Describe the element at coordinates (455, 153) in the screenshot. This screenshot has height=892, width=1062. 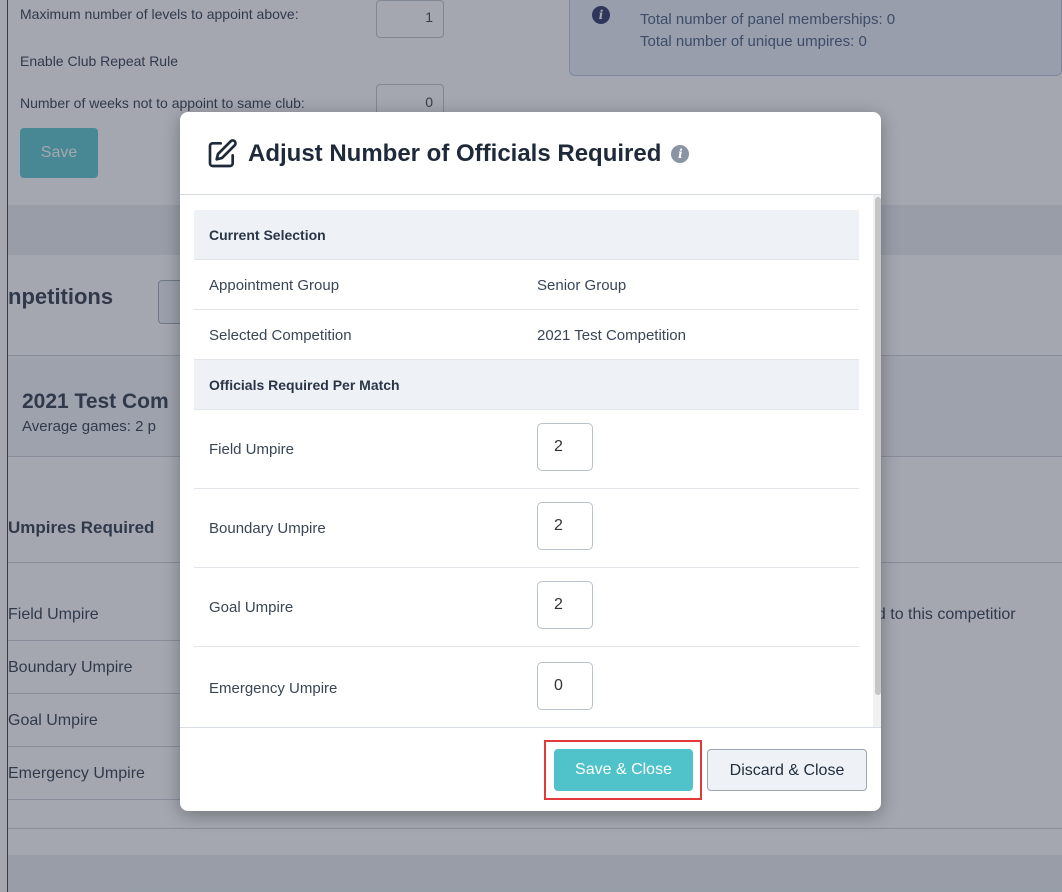
I see `modal-title-text: Adjust Number of Officials Required` at that location.